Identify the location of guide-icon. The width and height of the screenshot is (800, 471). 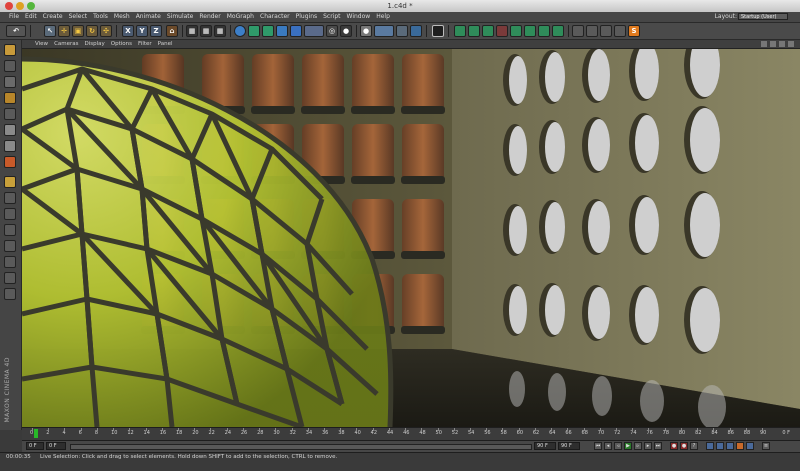
(620, 31).